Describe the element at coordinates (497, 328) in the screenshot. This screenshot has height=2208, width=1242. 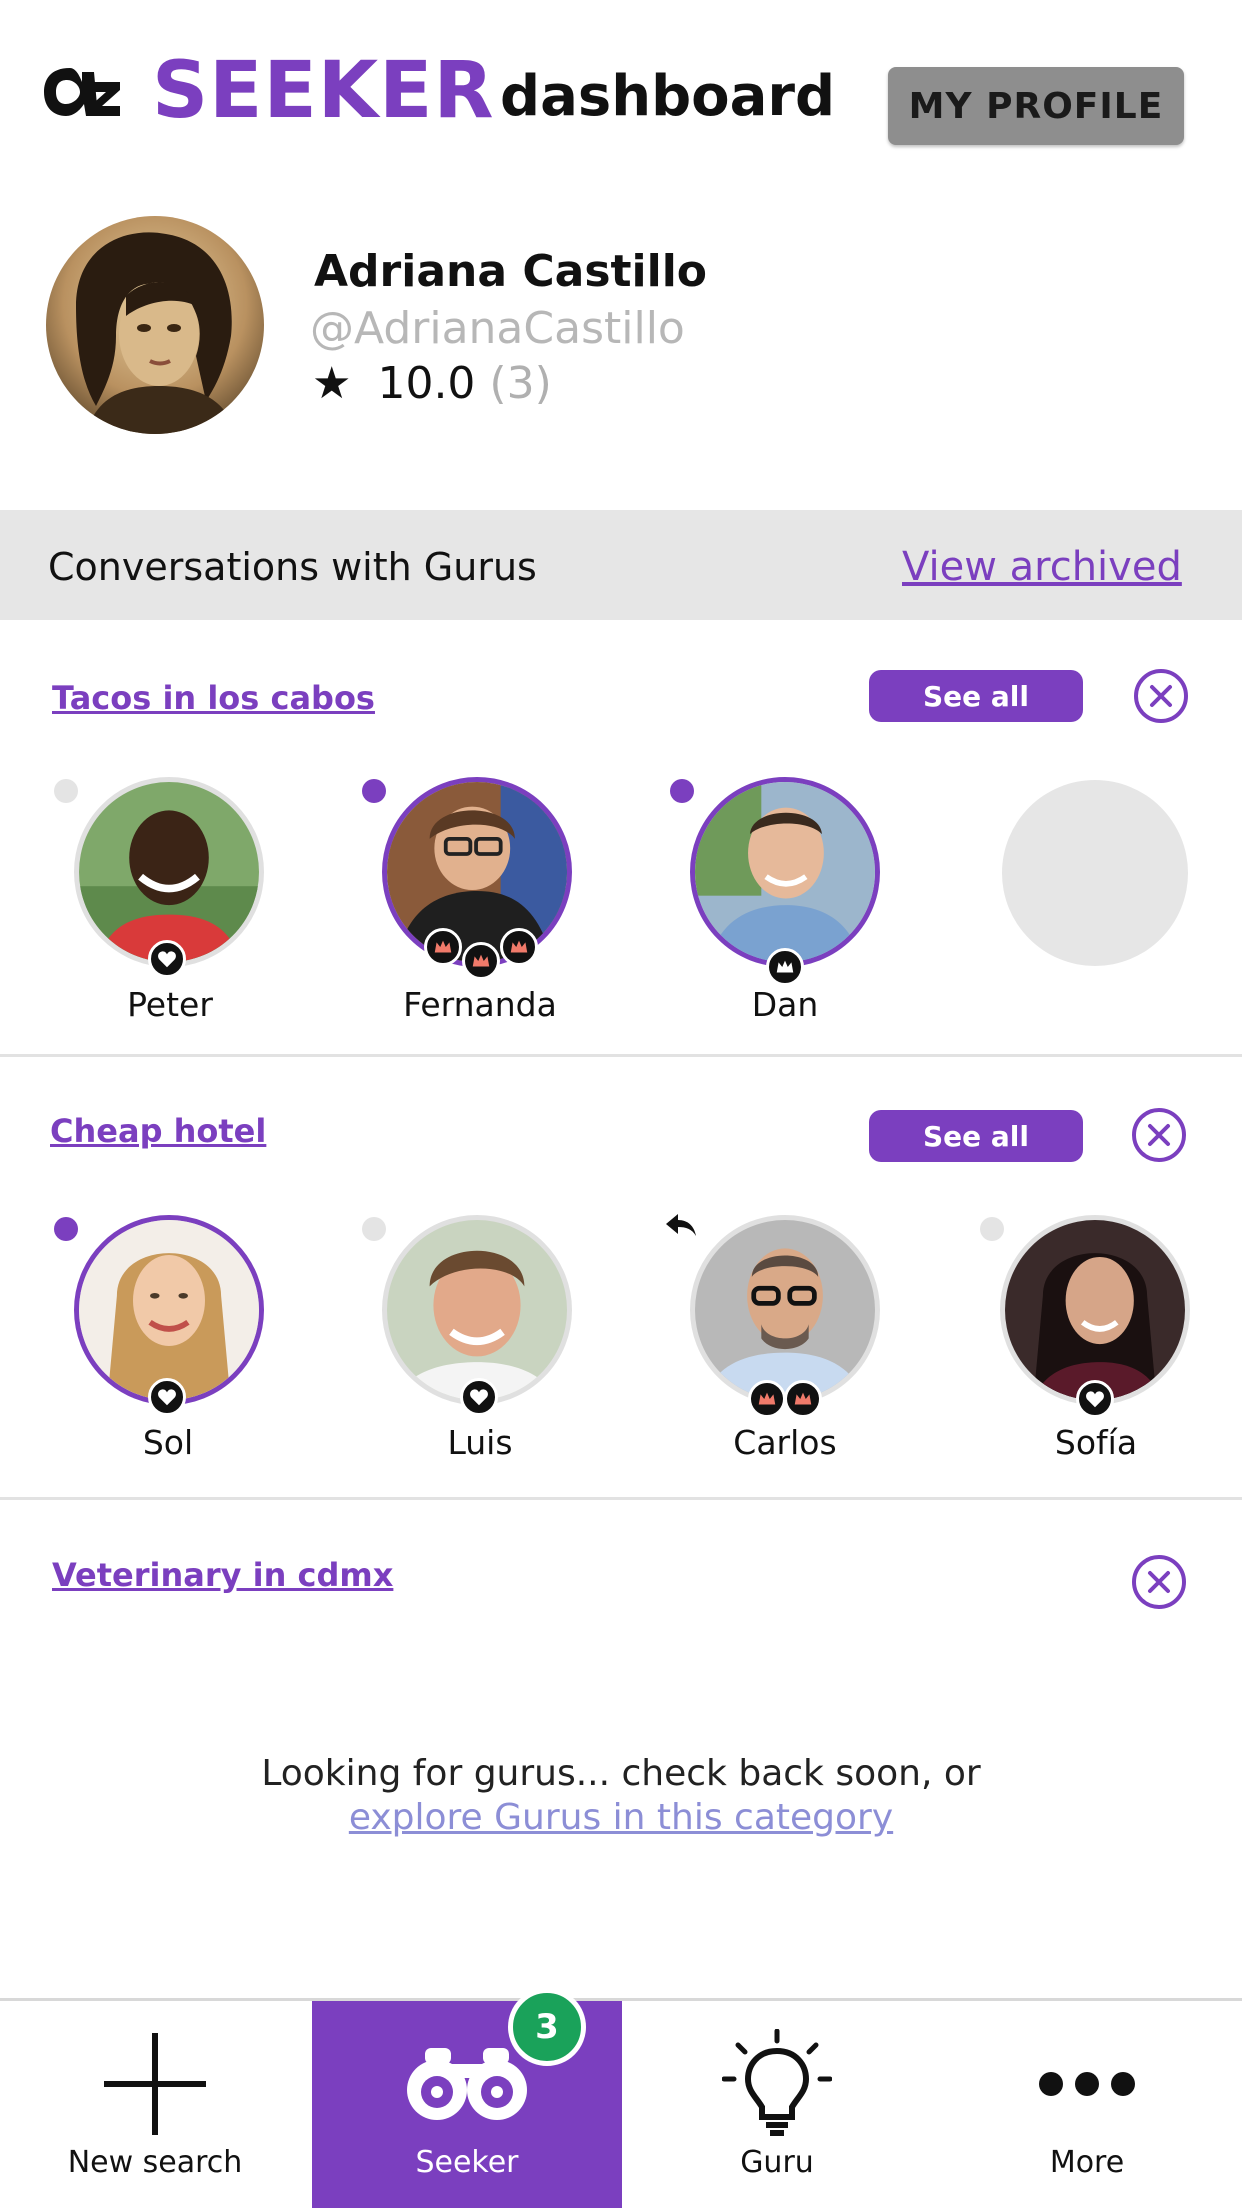
I see `profile-handle: @AdrianaCastillo` at that location.